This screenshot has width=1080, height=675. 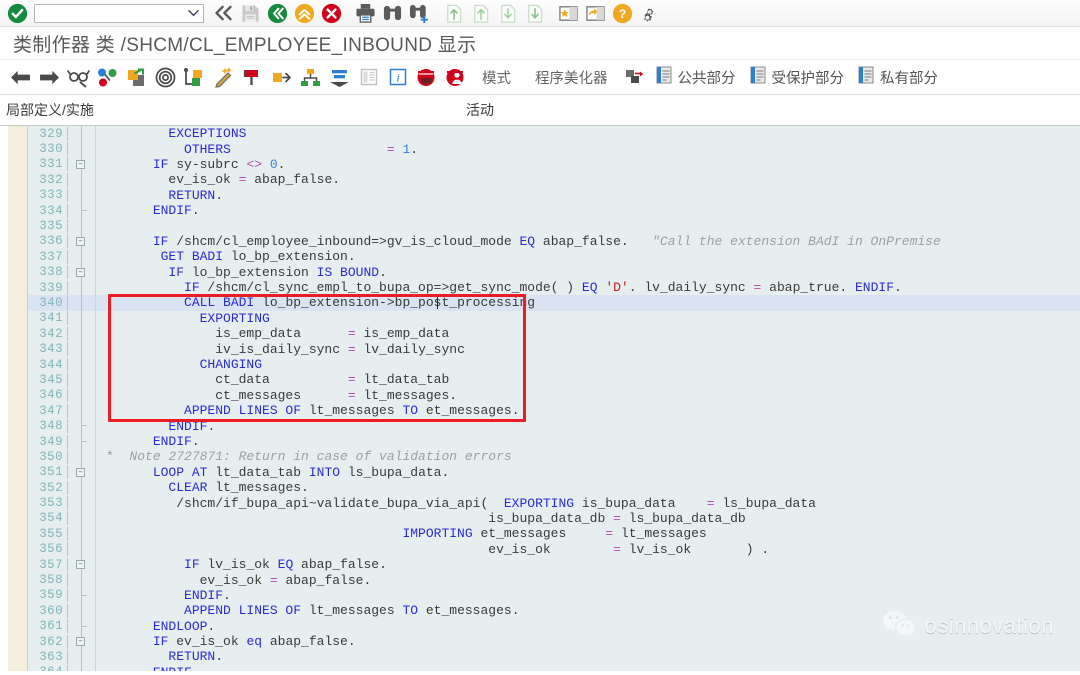 What do you see at coordinates (171, 133) in the screenshot?
I see `code-text: EXCEPTIONS` at bounding box center [171, 133].